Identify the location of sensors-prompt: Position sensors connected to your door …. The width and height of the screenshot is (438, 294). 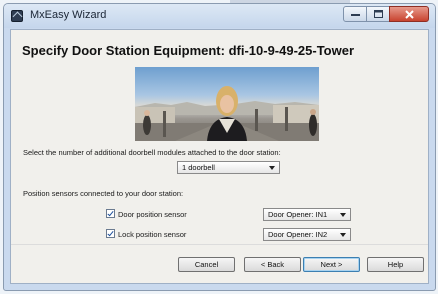
(103, 193).